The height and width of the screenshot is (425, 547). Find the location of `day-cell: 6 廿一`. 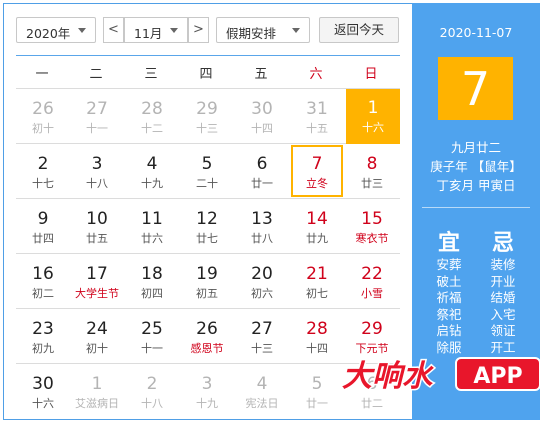

day-cell: 6 廿一 is located at coordinates (262, 171).